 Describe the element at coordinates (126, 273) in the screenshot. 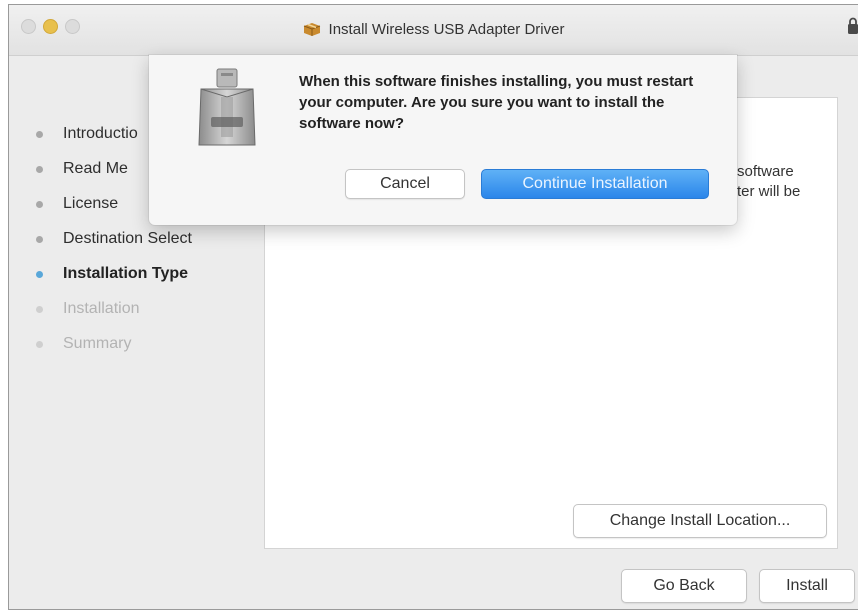

I see `step-label: Installation Type` at that location.